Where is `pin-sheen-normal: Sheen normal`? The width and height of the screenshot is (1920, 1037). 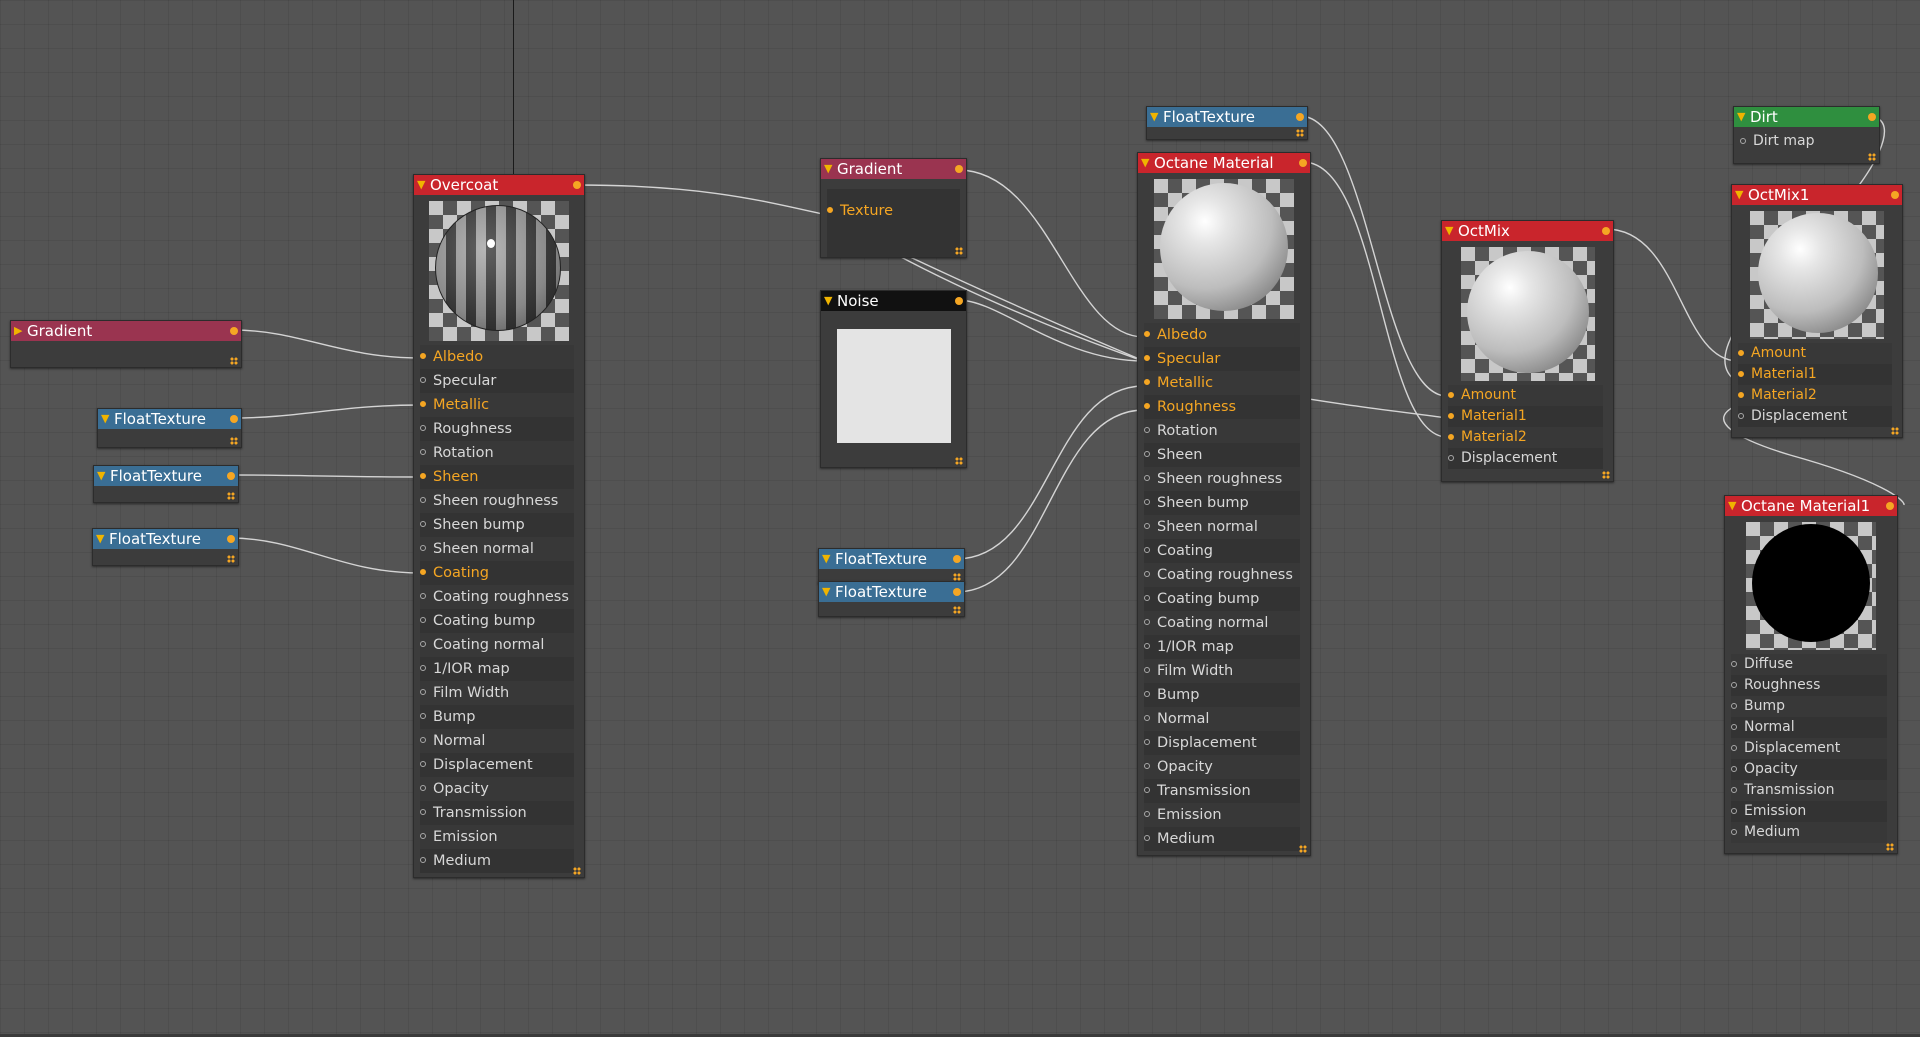 pin-sheen-normal: Sheen normal is located at coordinates (497, 549).